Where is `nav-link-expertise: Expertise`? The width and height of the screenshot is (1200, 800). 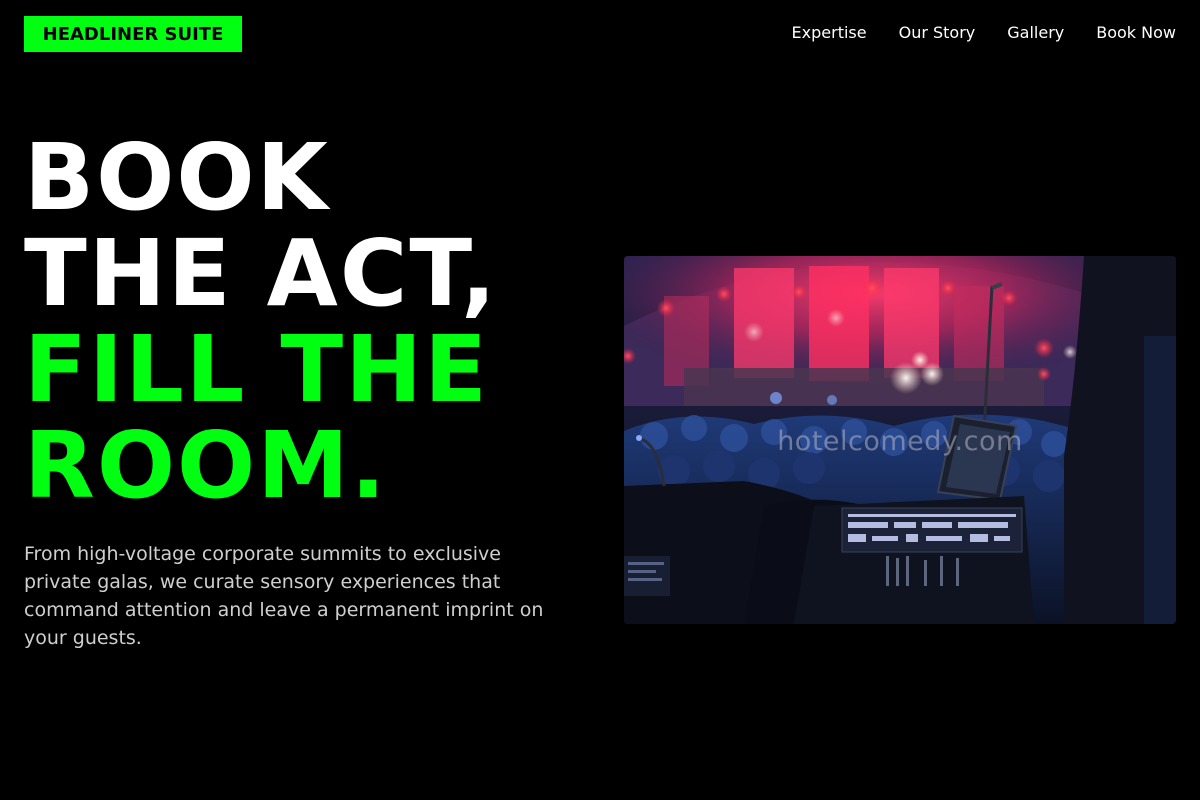
nav-link-expertise: Expertise is located at coordinates (829, 33).